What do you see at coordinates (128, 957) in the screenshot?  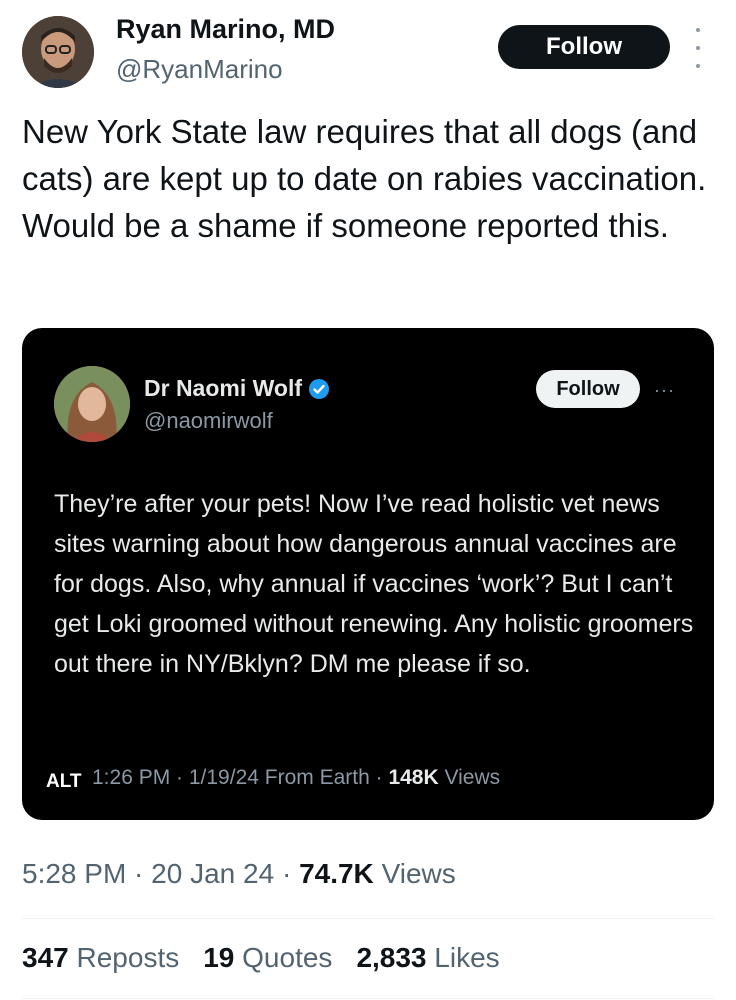 I see `reposts-label: Reposts` at bounding box center [128, 957].